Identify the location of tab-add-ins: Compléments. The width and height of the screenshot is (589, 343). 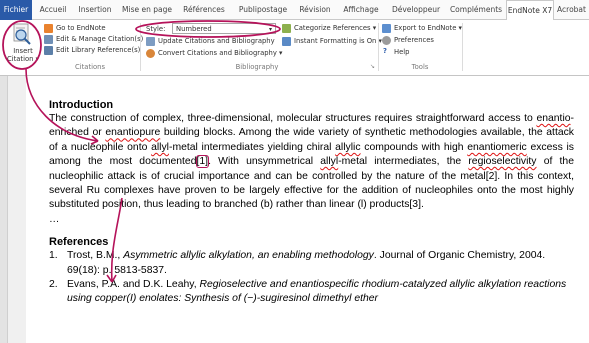
(476, 10).